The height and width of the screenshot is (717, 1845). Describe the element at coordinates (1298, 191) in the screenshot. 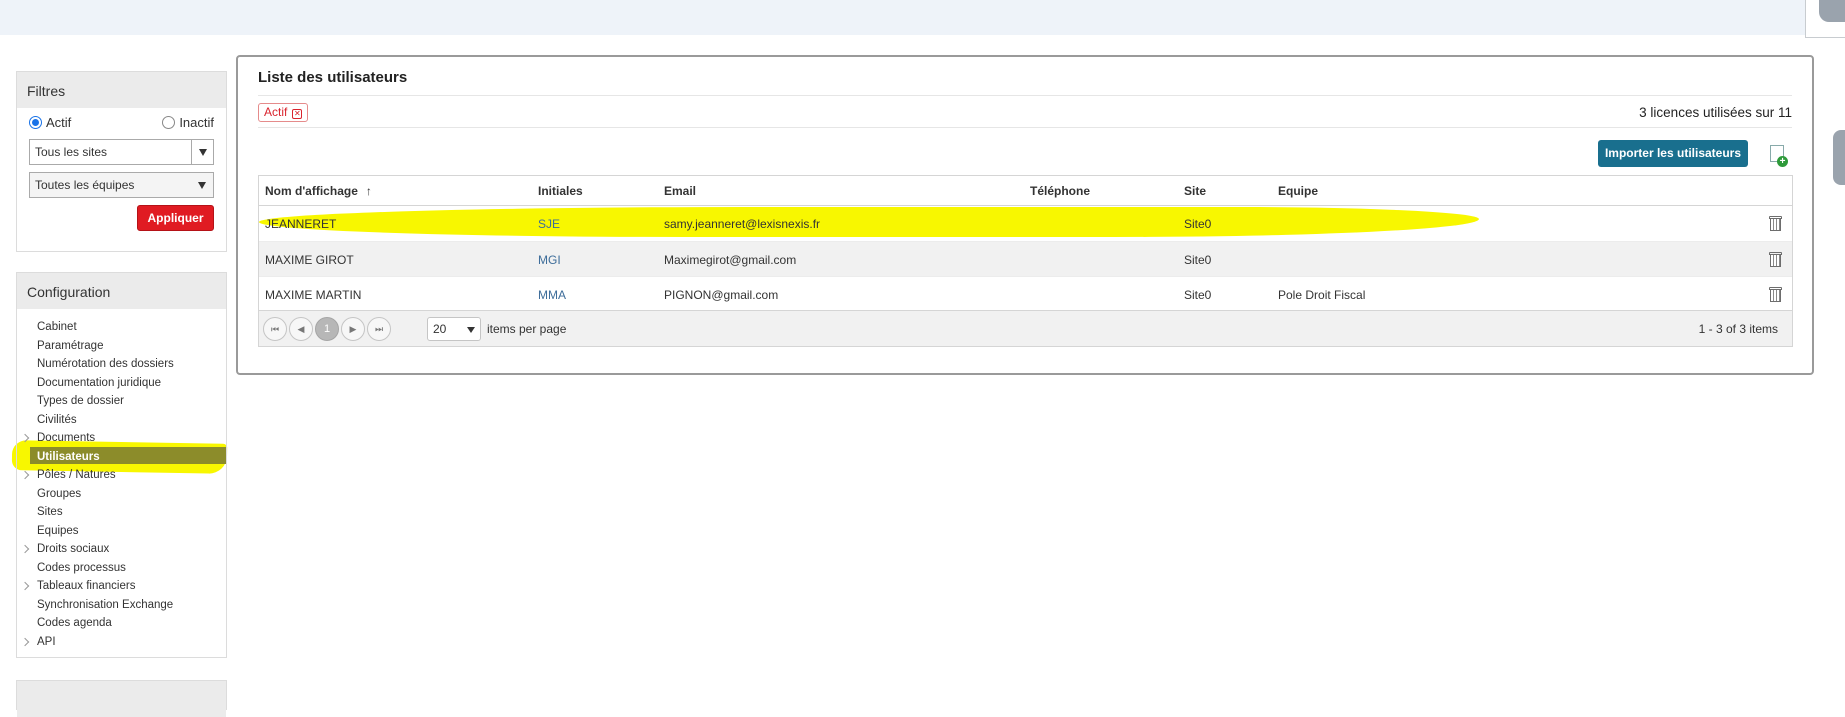

I see `column-header-team: Equipe` at that location.